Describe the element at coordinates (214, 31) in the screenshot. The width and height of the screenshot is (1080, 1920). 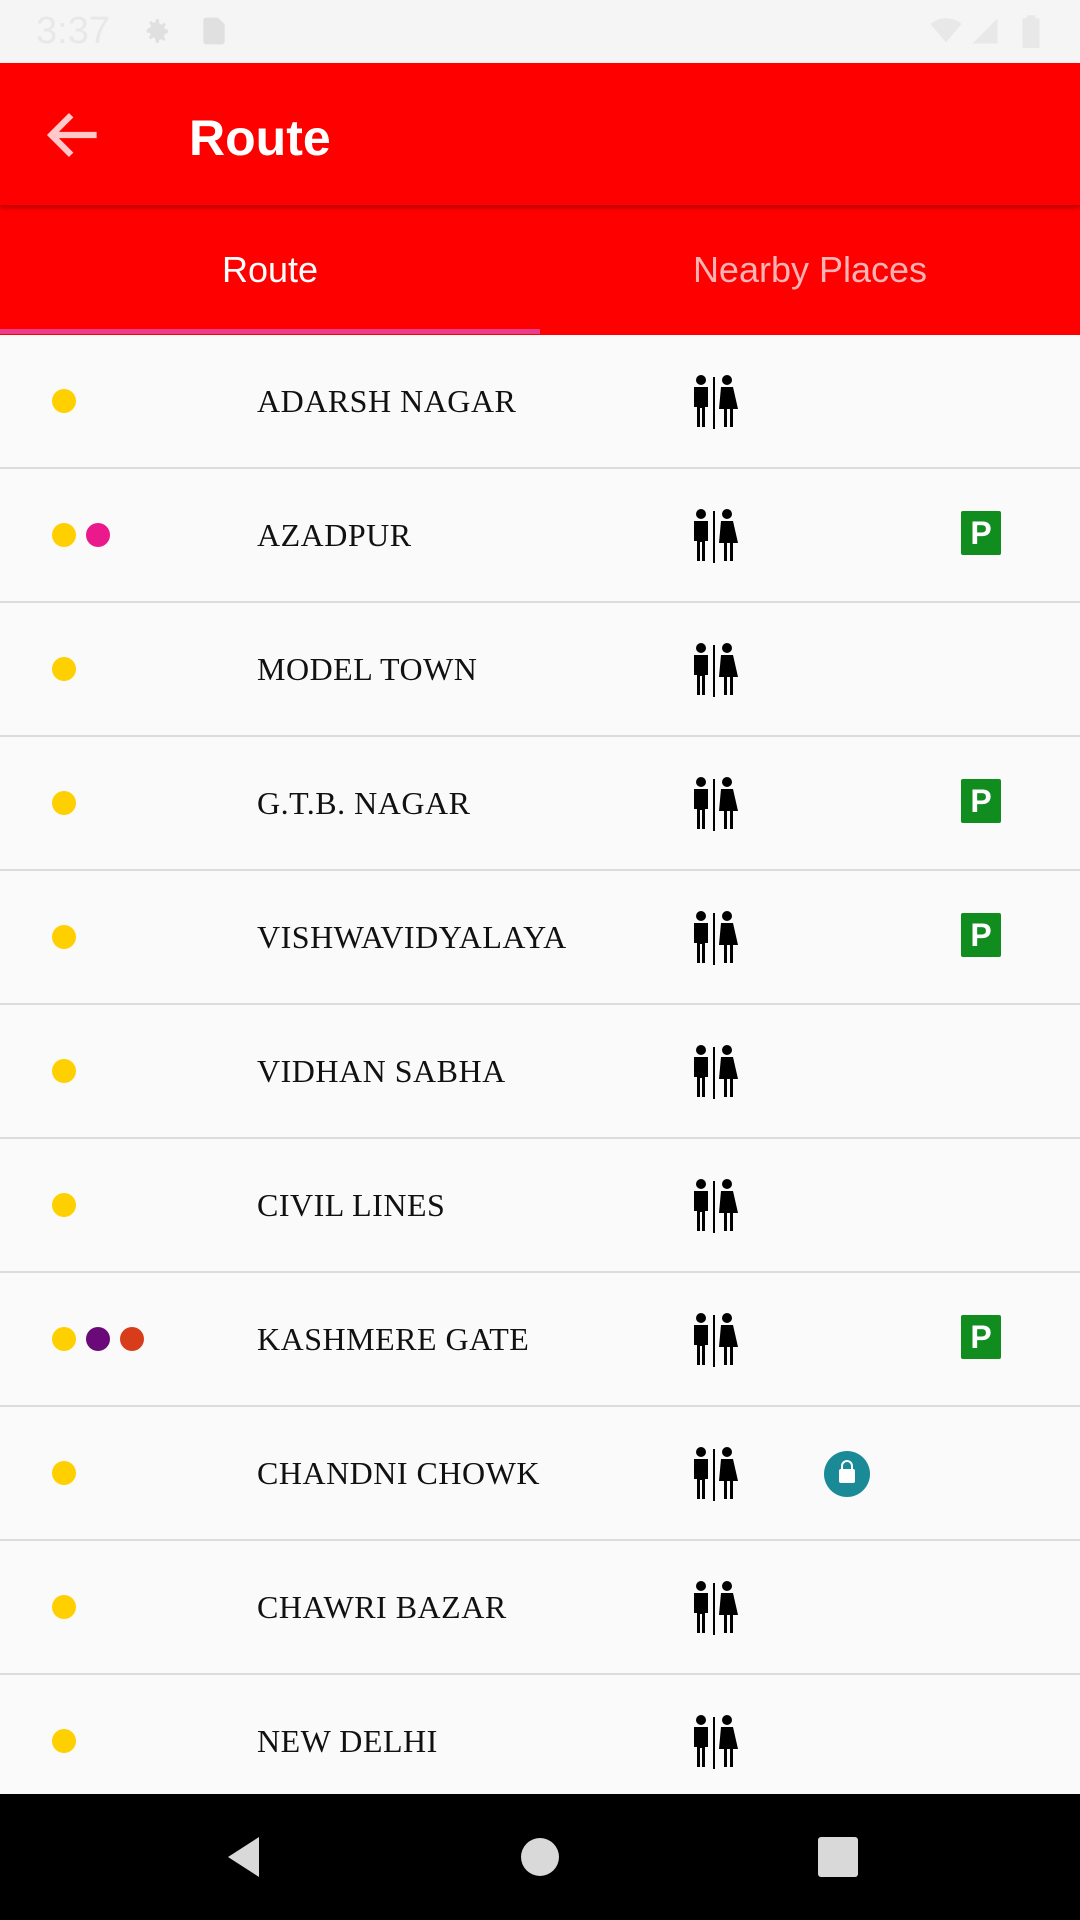
I see `sd-card-icon` at that location.